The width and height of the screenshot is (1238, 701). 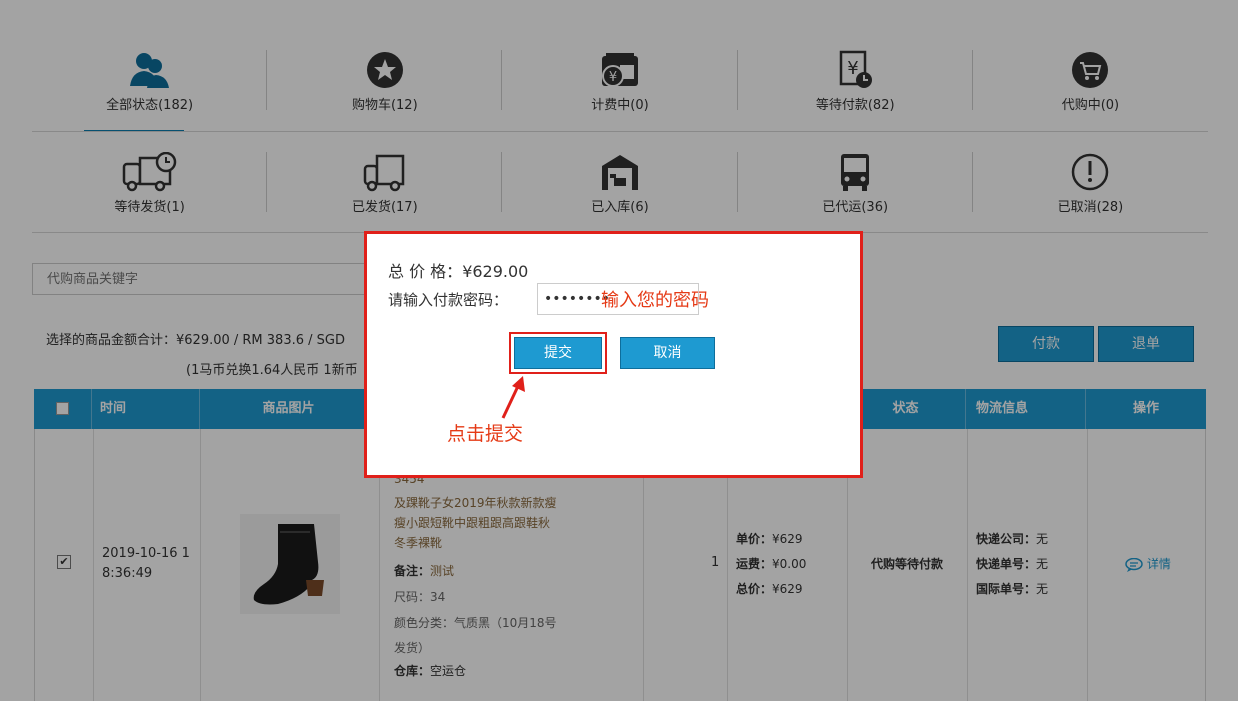 What do you see at coordinates (485, 434) in the screenshot?
I see `click-submit-annotation: 点击提交` at bounding box center [485, 434].